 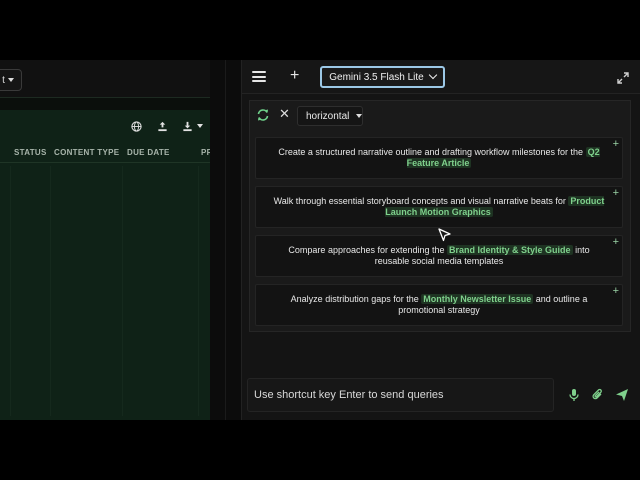 What do you see at coordinates (441, 116) in the screenshot?
I see `prompts-toolbar: ✕ horizontal` at bounding box center [441, 116].